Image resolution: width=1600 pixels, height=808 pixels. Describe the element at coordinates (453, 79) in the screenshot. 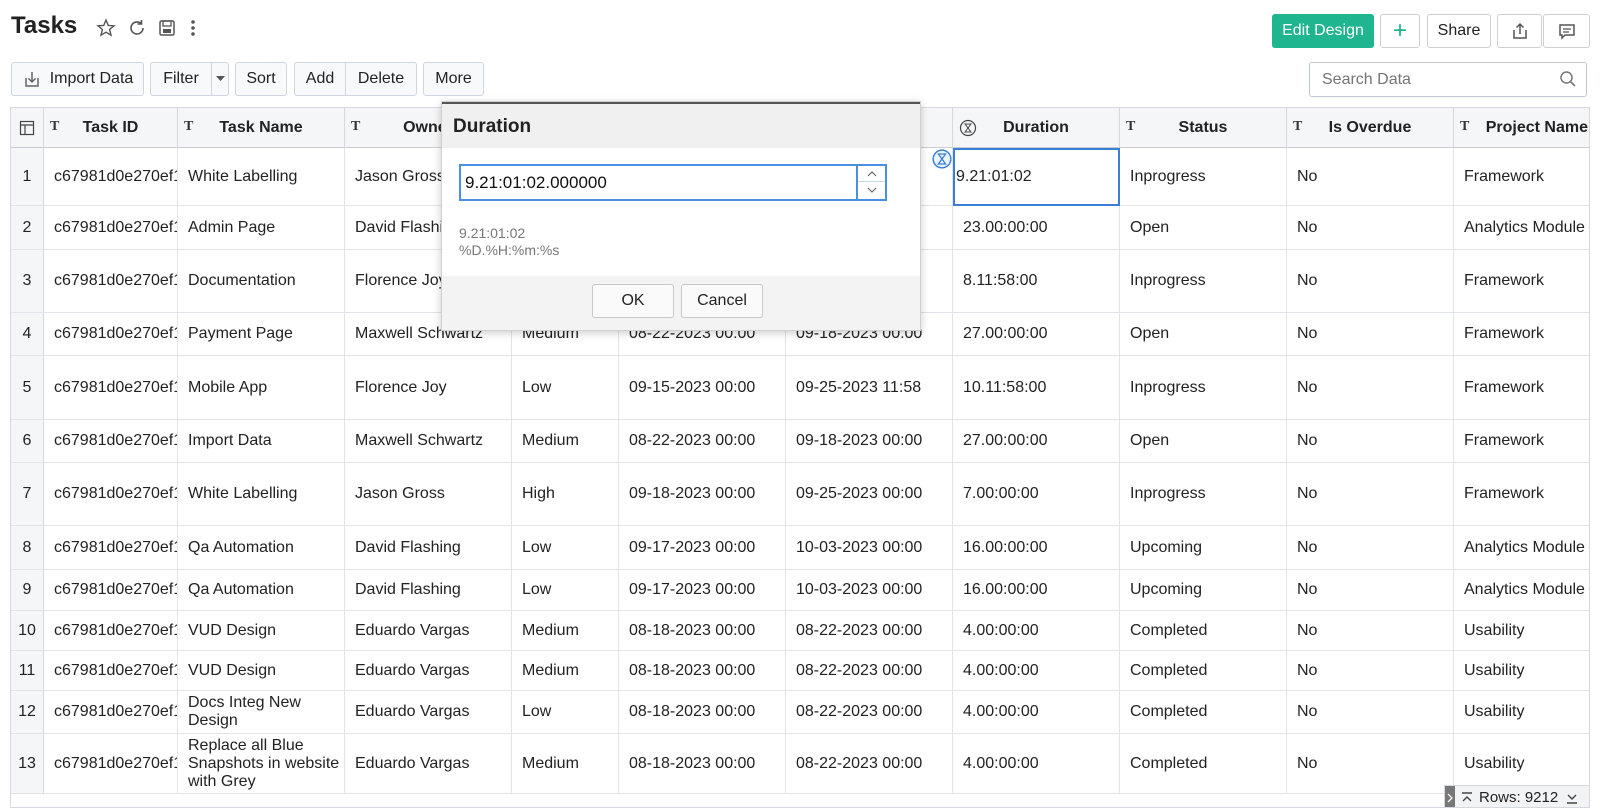

I see `more-button: More` at that location.